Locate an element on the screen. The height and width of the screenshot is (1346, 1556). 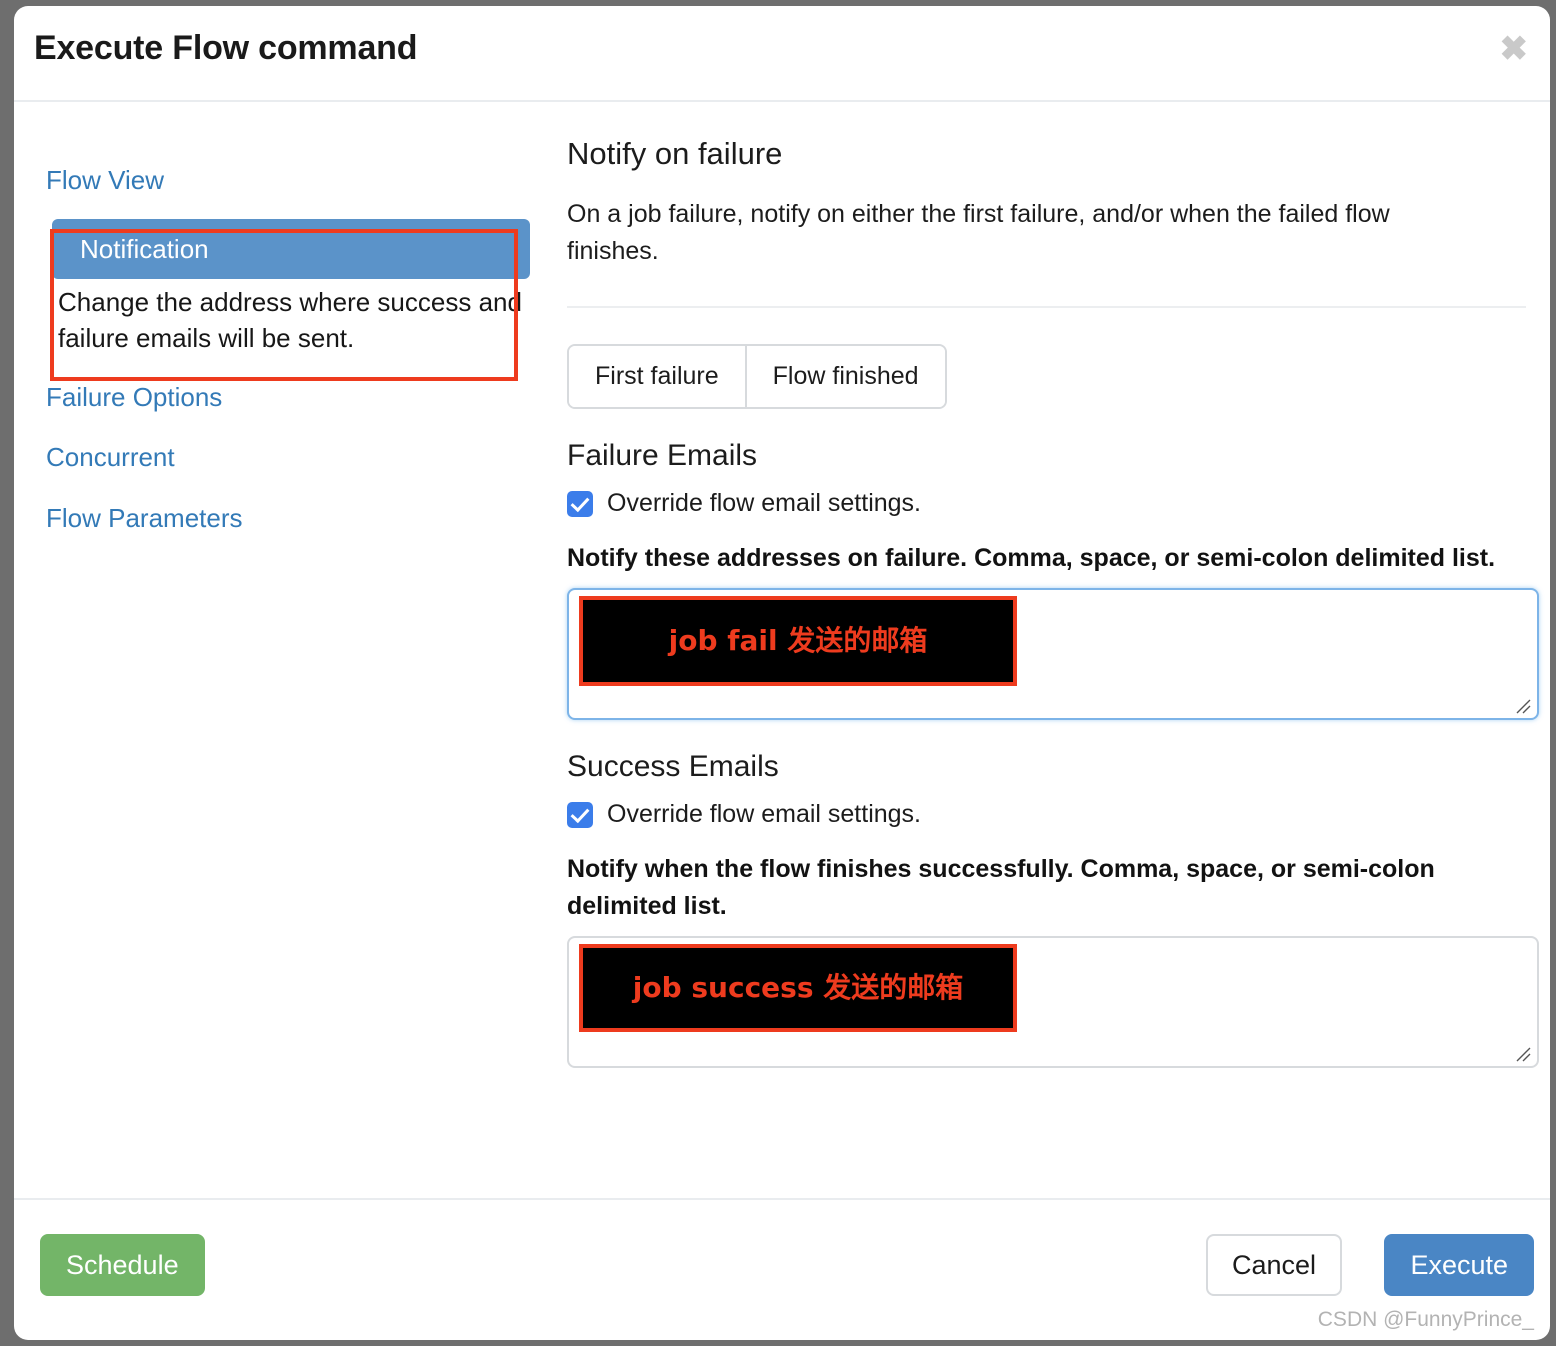
section-divider is located at coordinates (1046, 307).